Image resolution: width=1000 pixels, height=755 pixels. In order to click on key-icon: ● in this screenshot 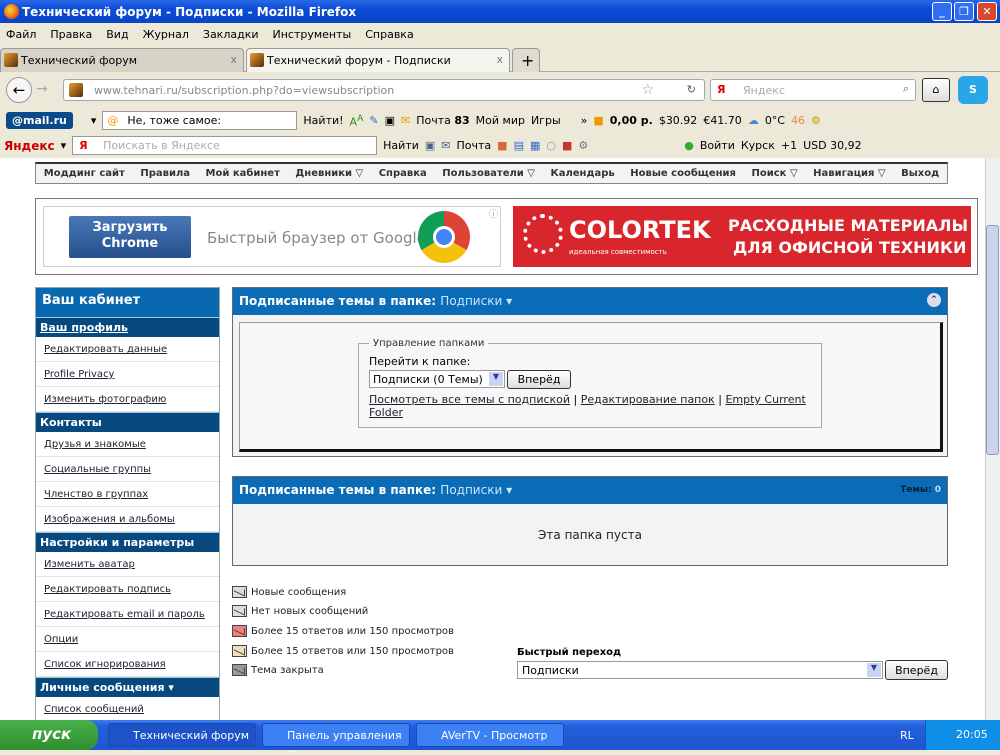, I will do `click(689, 145)`.